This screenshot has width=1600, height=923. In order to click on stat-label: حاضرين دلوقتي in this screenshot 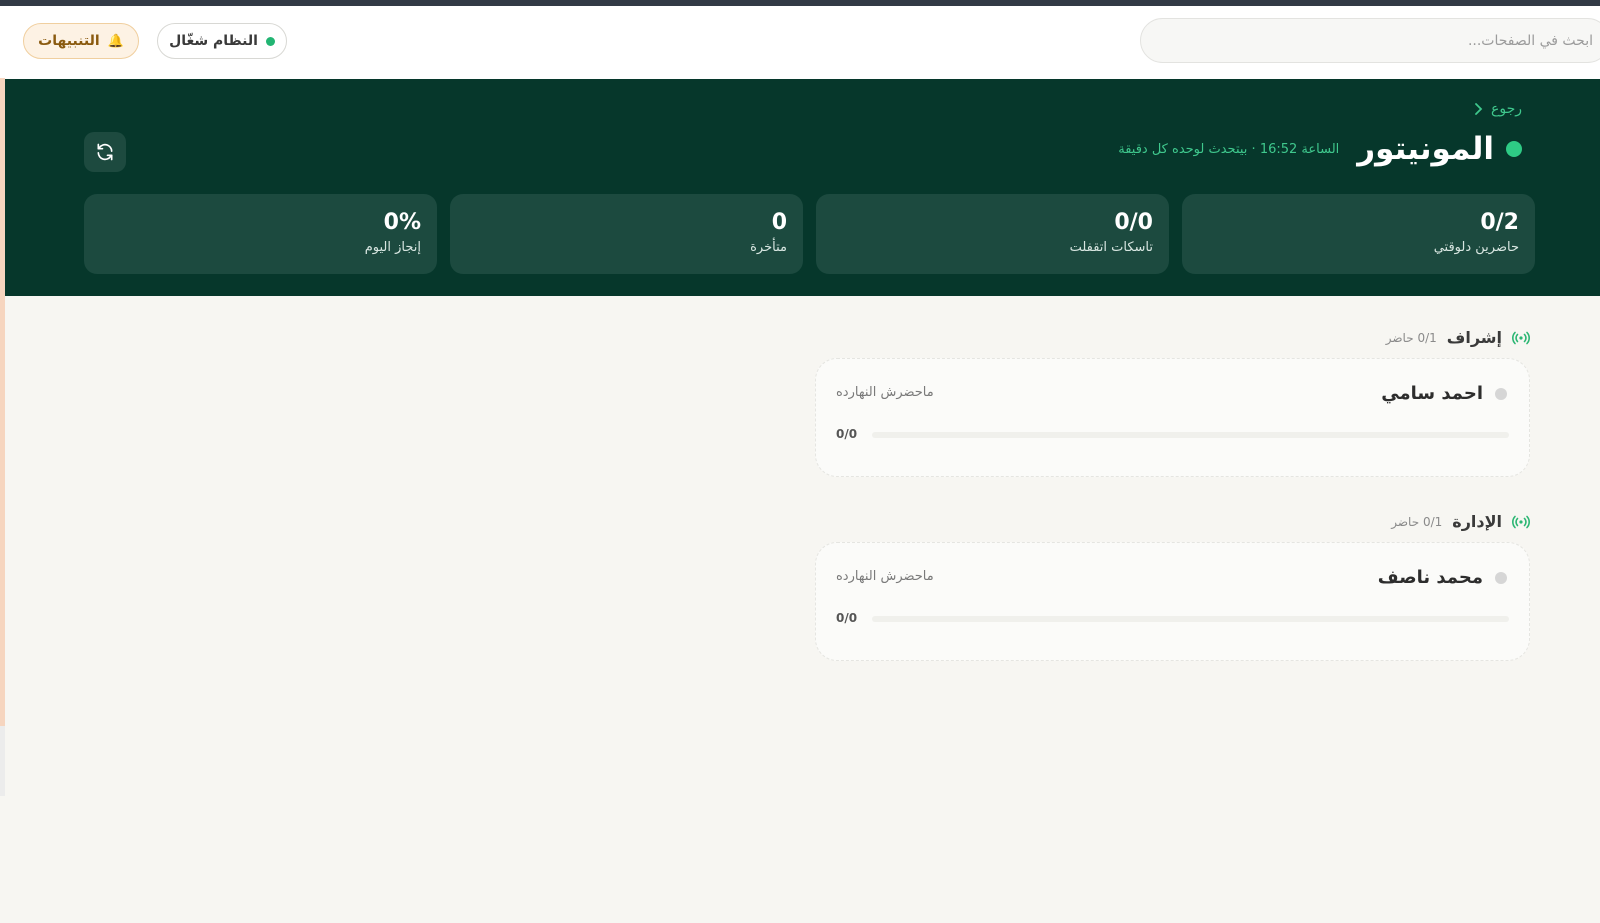, I will do `click(1476, 247)`.